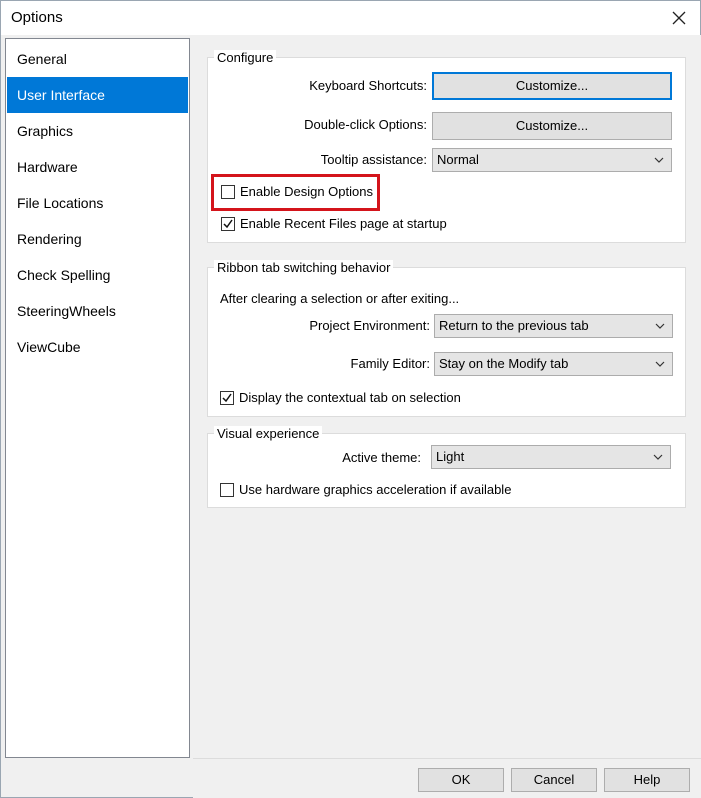  I want to click on close-icon, so click(679, 18).